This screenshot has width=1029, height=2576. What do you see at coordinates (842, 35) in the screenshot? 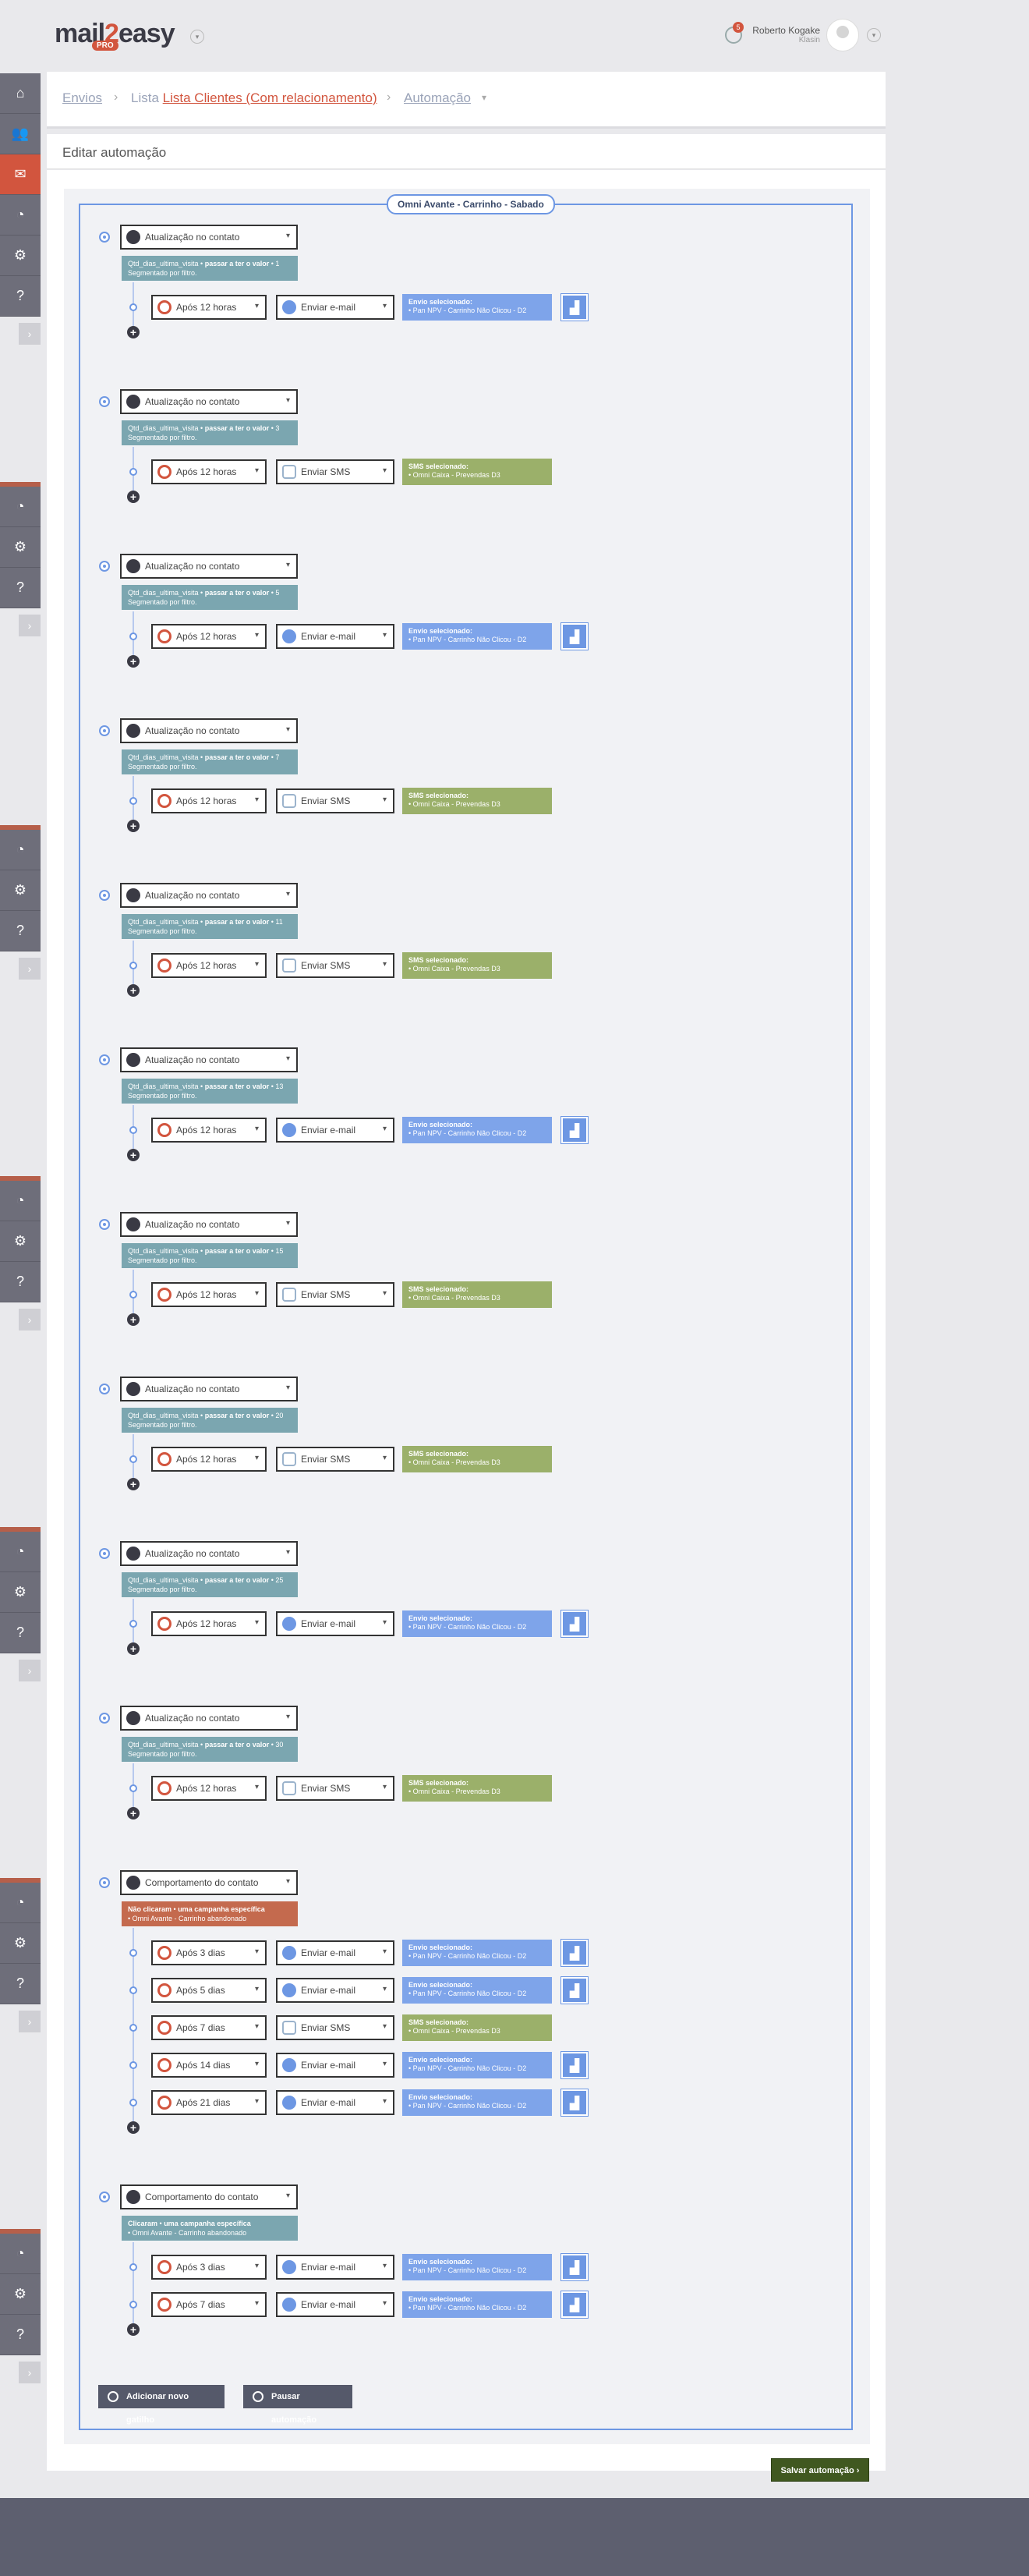
I see `avatar` at bounding box center [842, 35].